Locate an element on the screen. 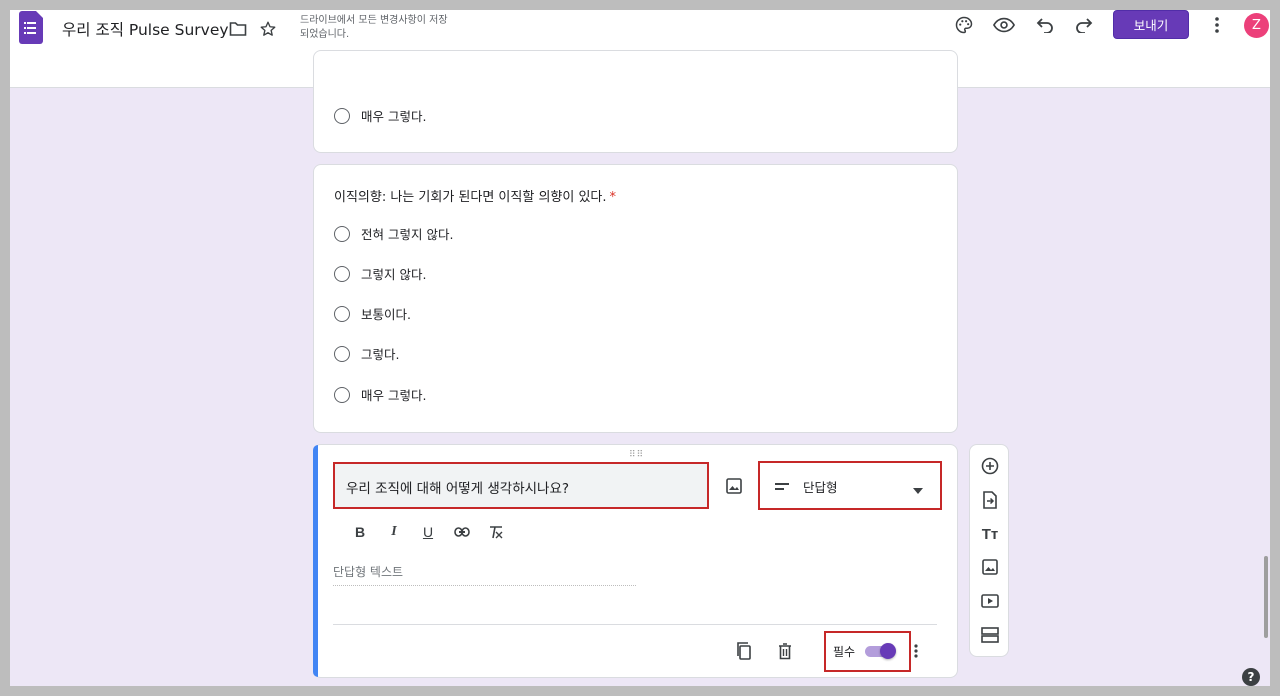  radio-option: 전혀 그렇지 않다. is located at coordinates (393, 233).